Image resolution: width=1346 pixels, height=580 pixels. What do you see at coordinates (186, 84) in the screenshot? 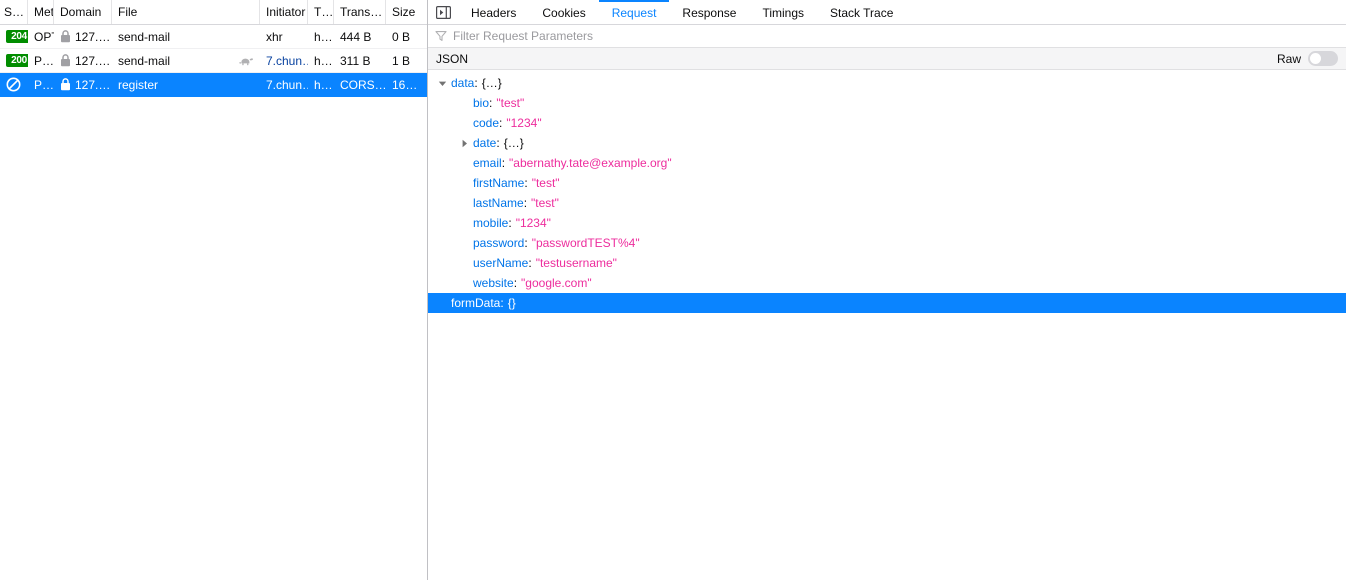
I see `cell-file: register` at bounding box center [186, 84].